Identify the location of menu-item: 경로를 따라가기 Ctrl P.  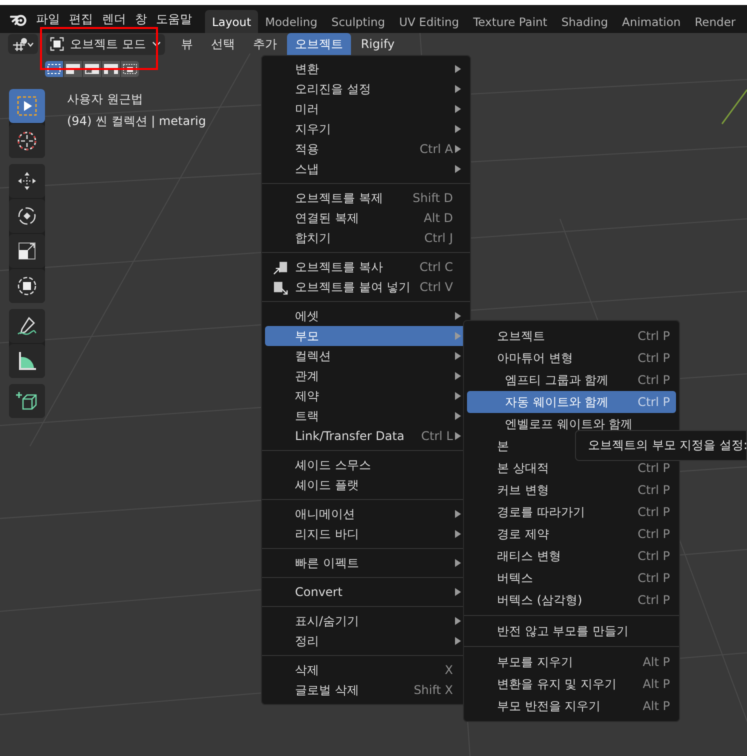
(571, 512).